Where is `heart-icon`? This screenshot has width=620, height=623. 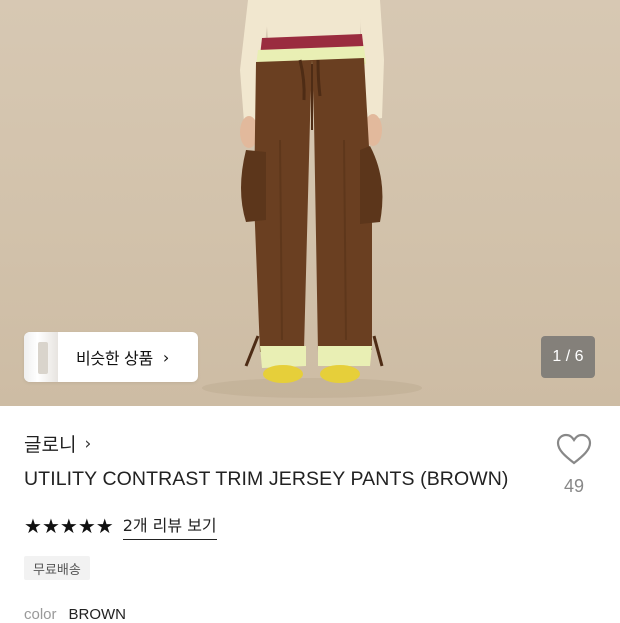
heart-icon is located at coordinates (574, 449).